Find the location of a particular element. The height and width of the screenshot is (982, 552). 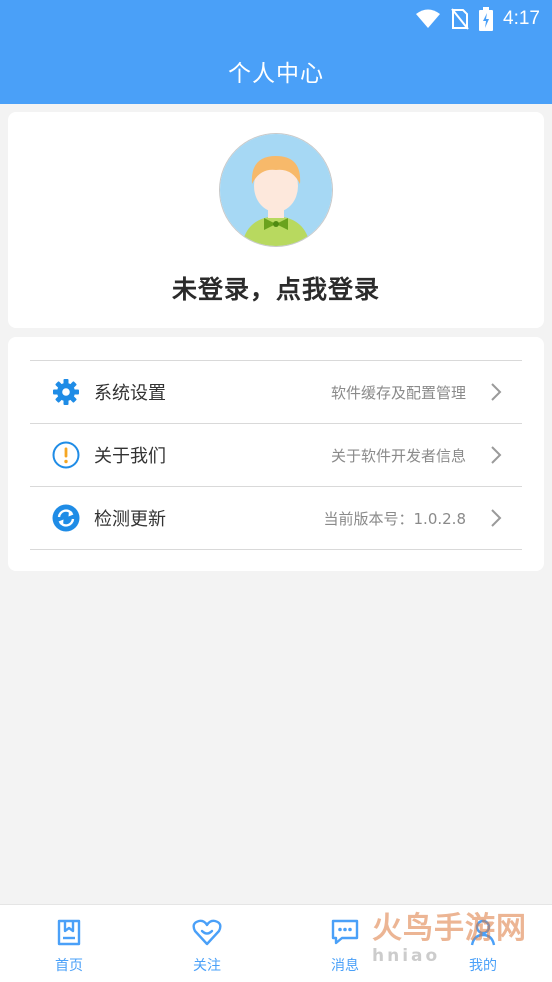

no-sim-icon is located at coordinates (460, 19).